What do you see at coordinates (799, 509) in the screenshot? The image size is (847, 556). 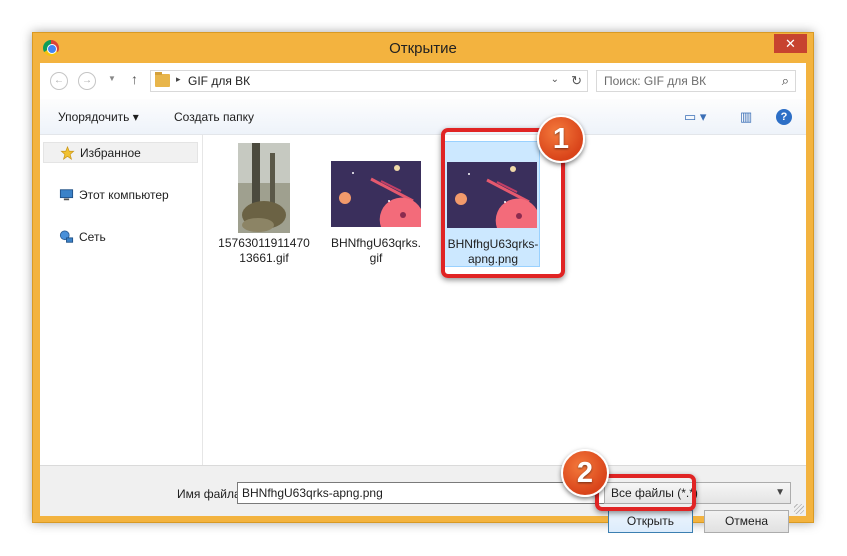 I see `resize-grip` at bounding box center [799, 509].